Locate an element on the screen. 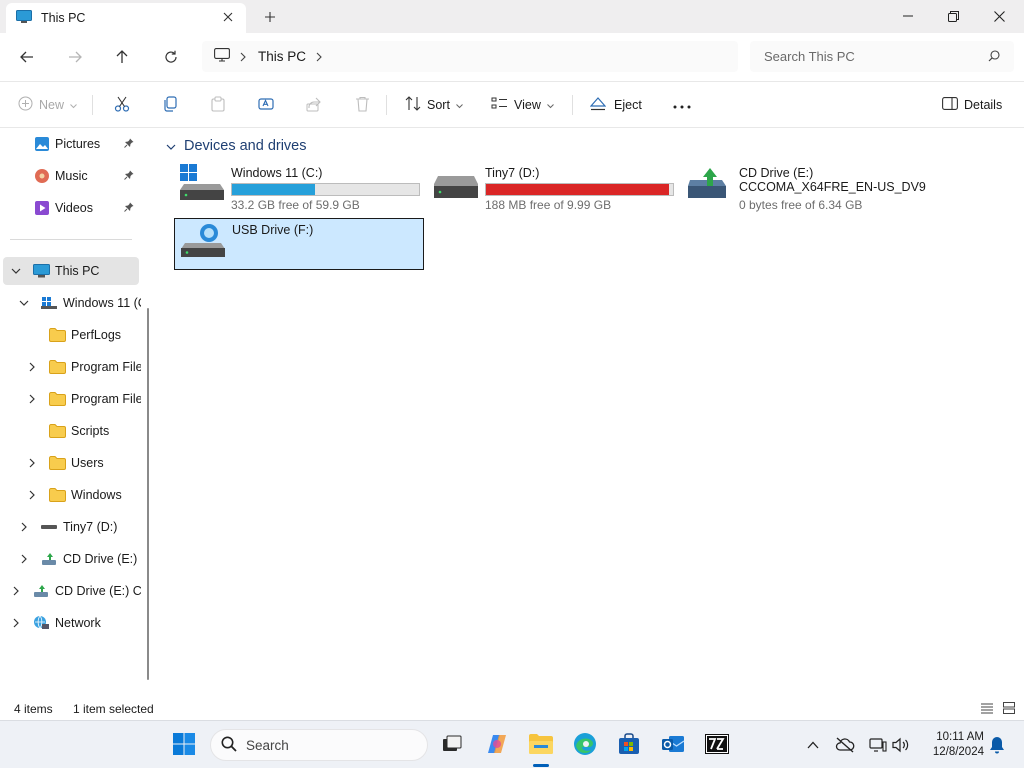  command-bar: New Sort View Eject Details is located at coordinates (512, 104).